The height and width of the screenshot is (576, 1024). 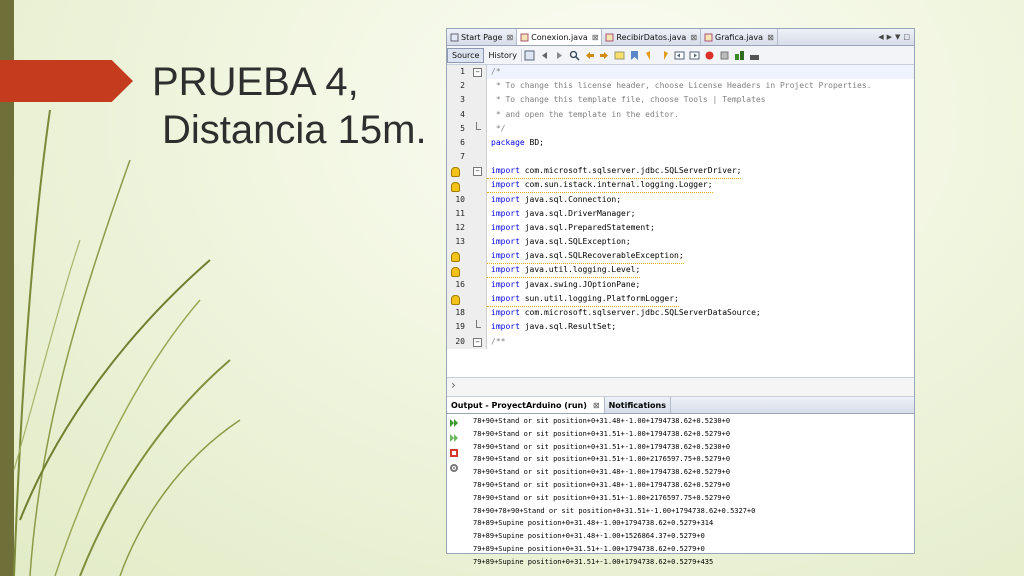 What do you see at coordinates (554, 327) in the screenshot?
I see `code-text: import java.sql.ResultSet;` at bounding box center [554, 327].